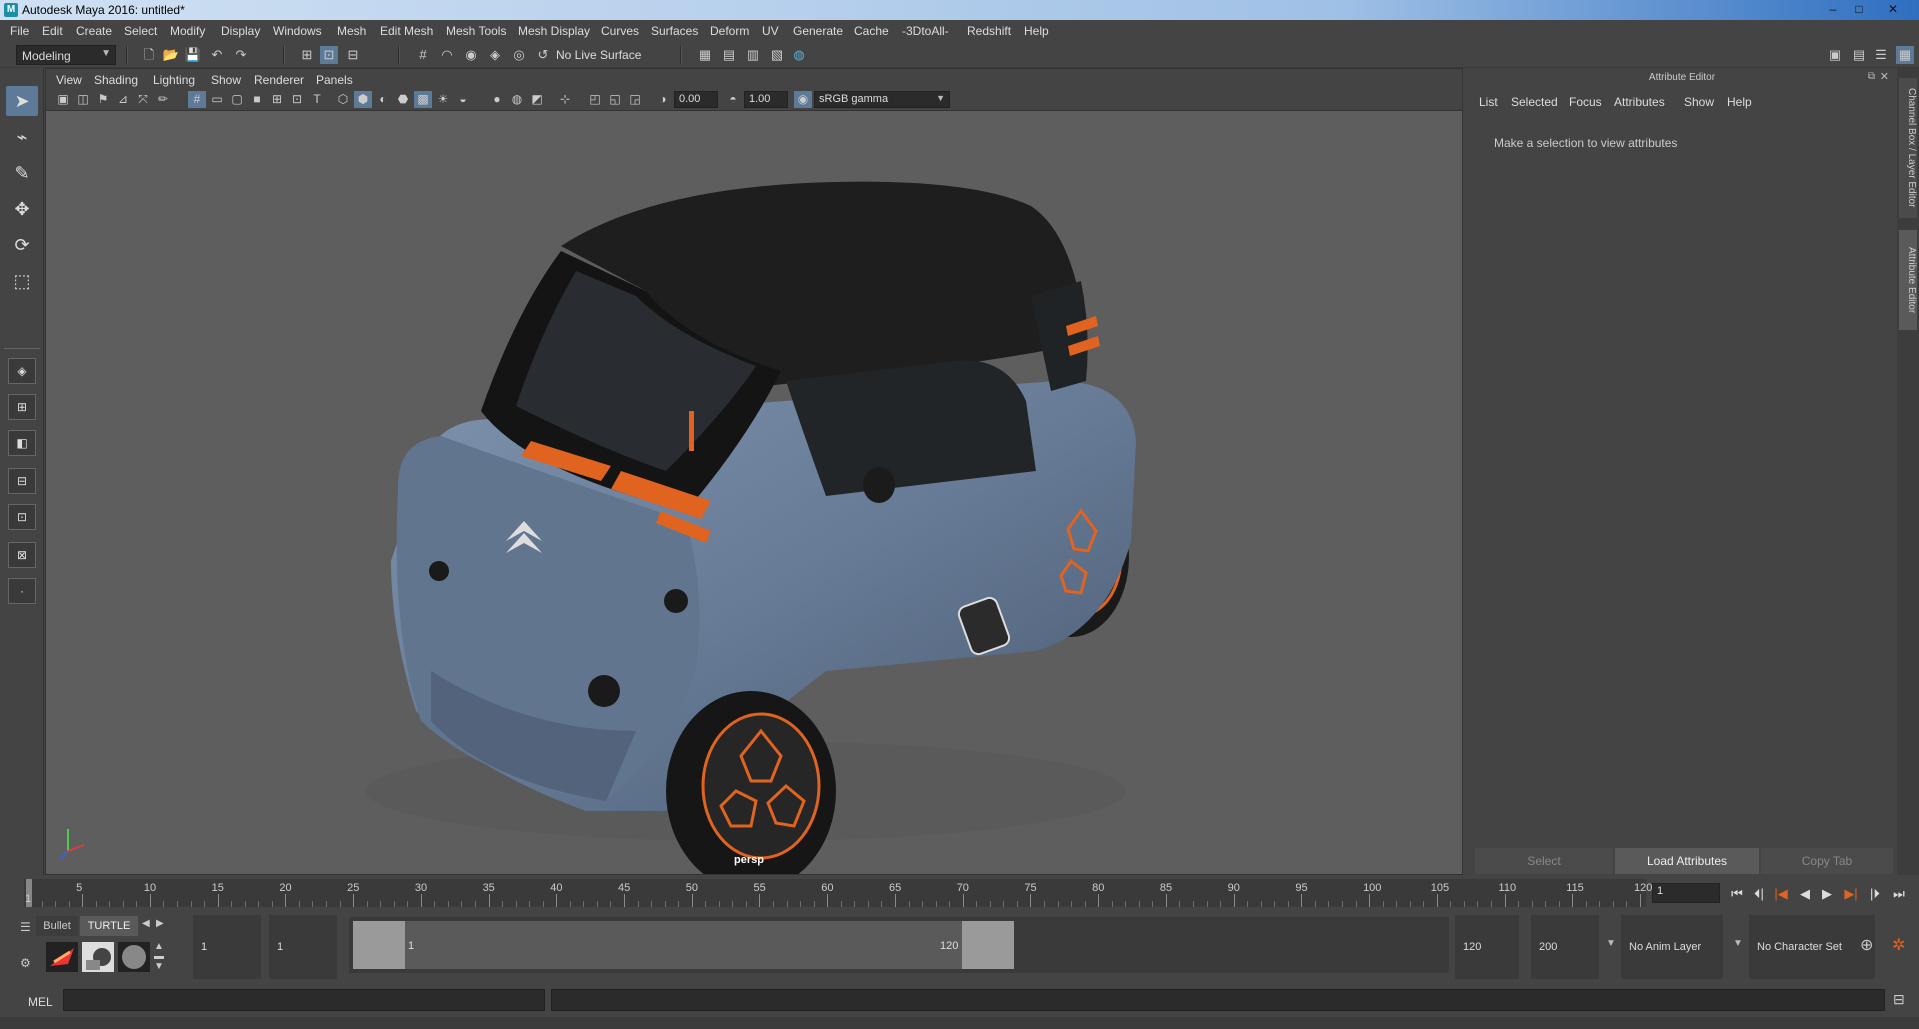 The height and width of the screenshot is (1029, 1919). Describe the element at coordinates (66, 55) in the screenshot. I see `menu-set-dropdown: Modeling ▼` at that location.